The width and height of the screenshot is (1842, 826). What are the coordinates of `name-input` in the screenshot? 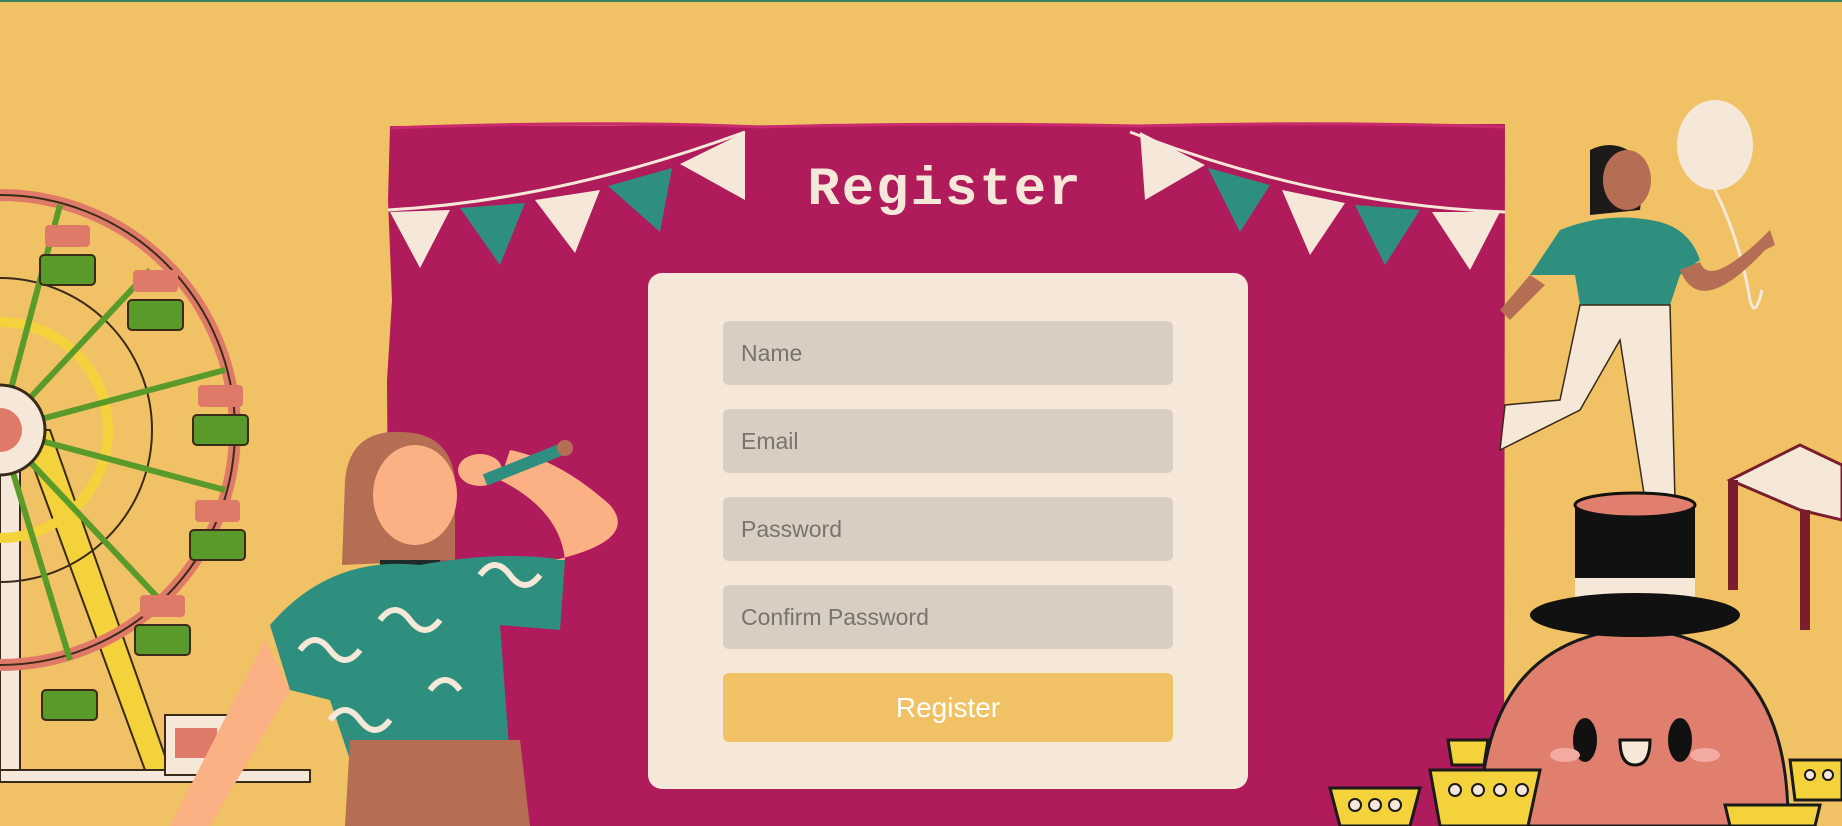 It's located at (948, 353).